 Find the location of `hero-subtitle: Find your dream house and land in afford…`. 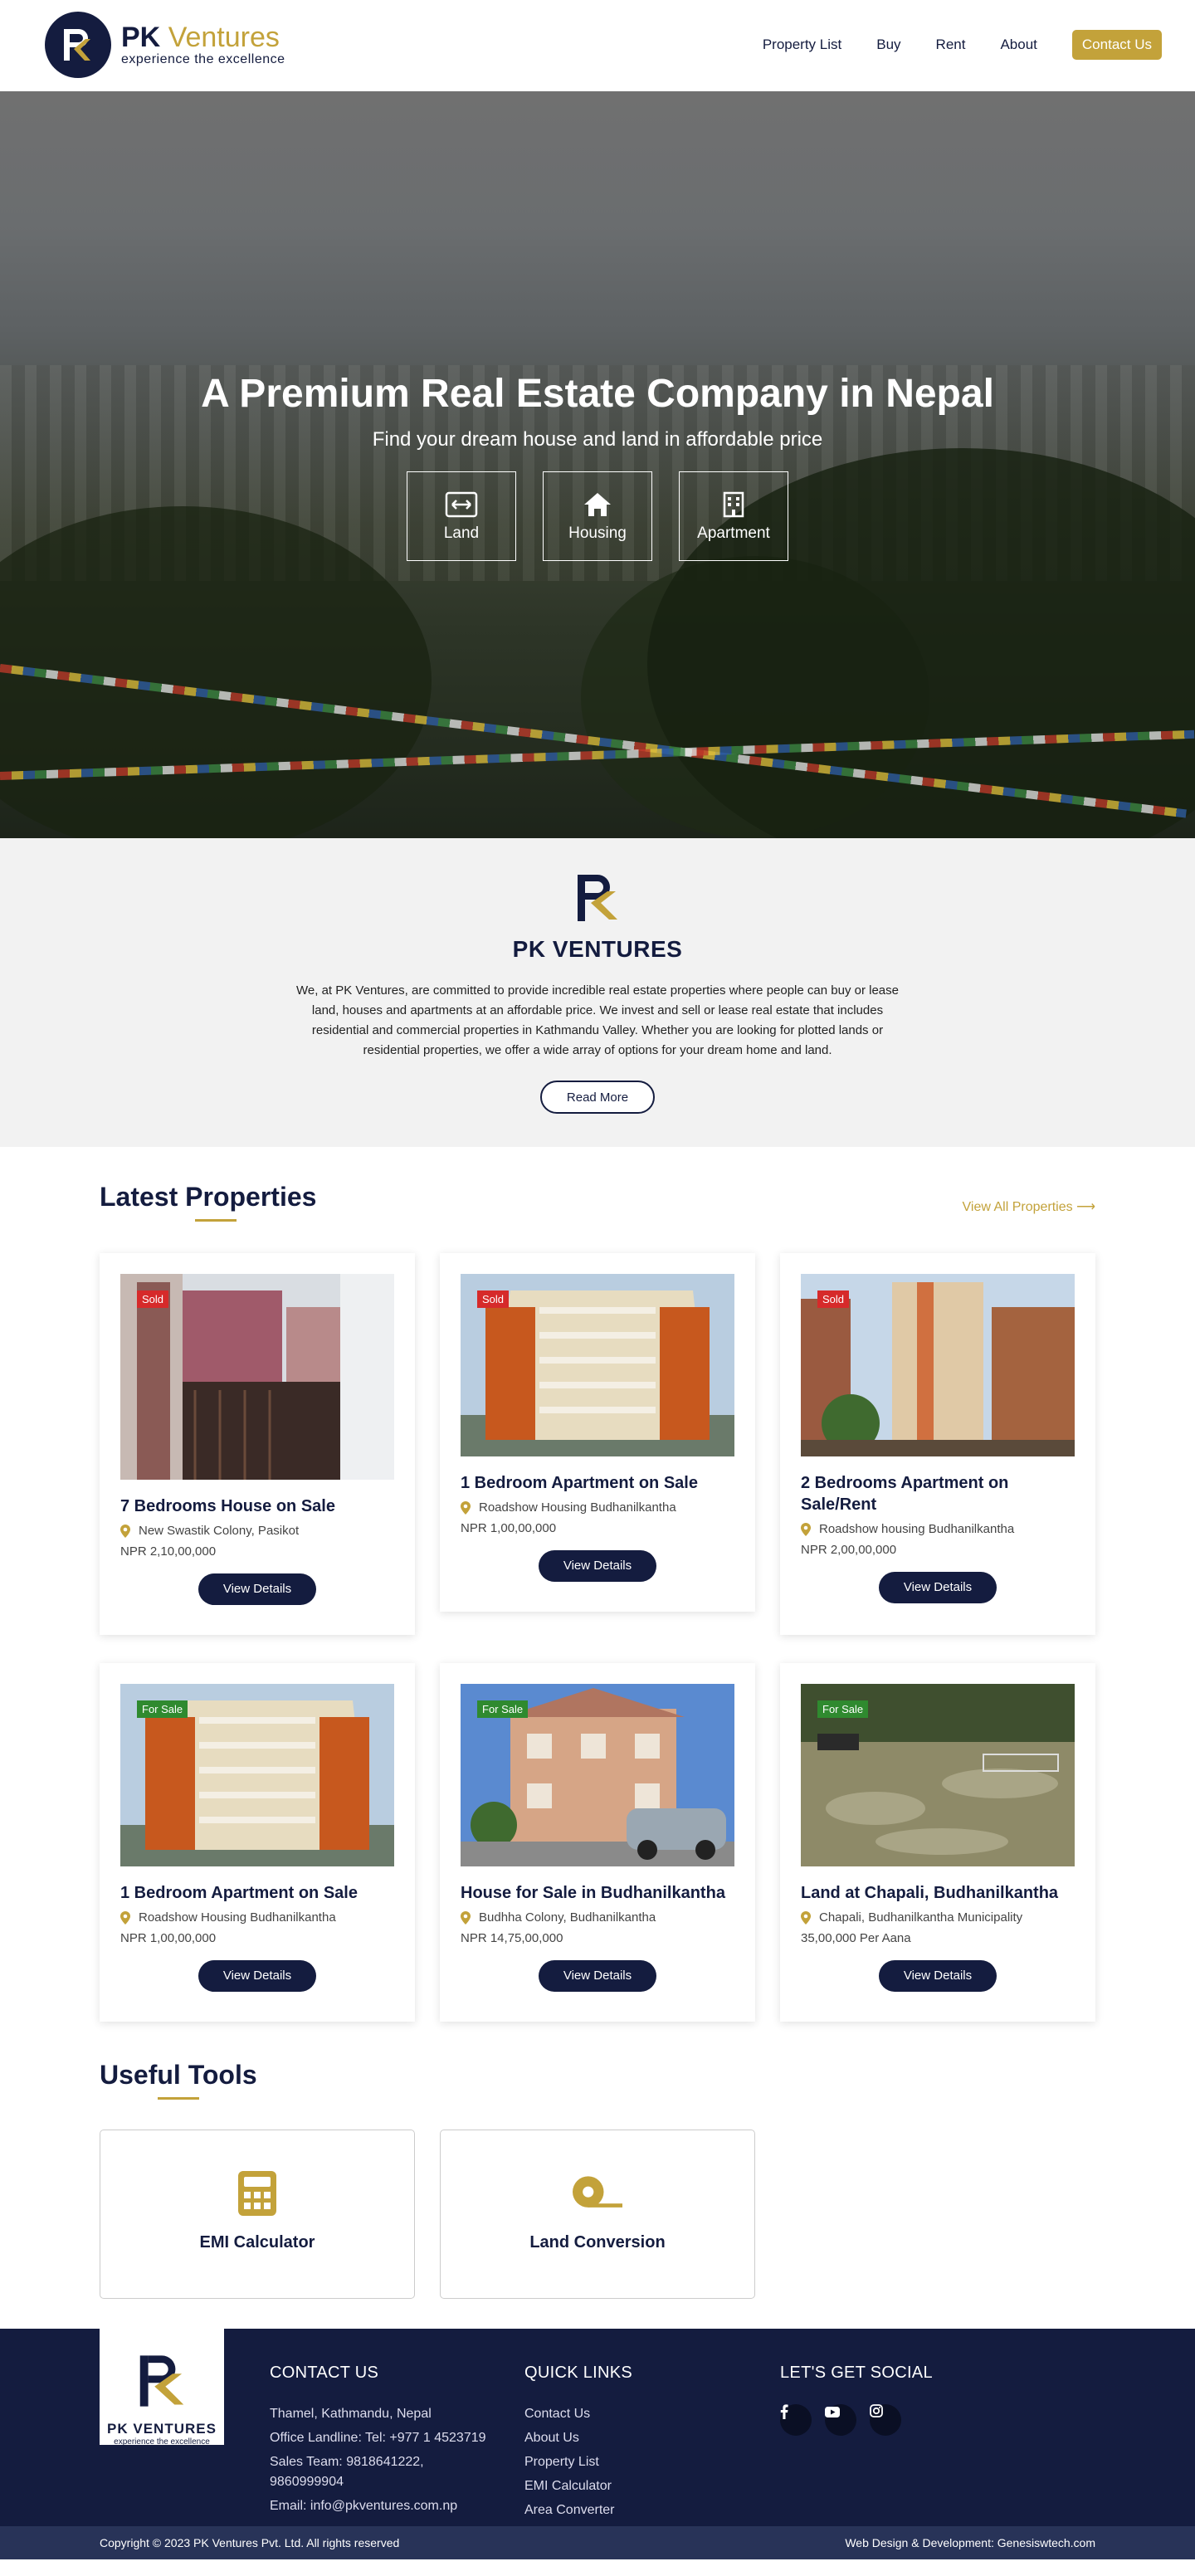

hero-subtitle: Find your dream house and land in afford… is located at coordinates (597, 440).